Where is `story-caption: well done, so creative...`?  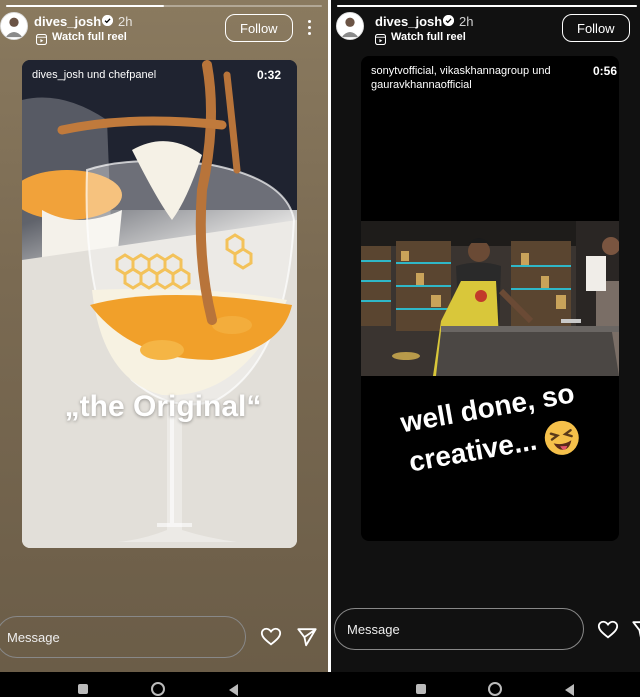
story-caption: well done, so creative... is located at coordinates (490, 428).